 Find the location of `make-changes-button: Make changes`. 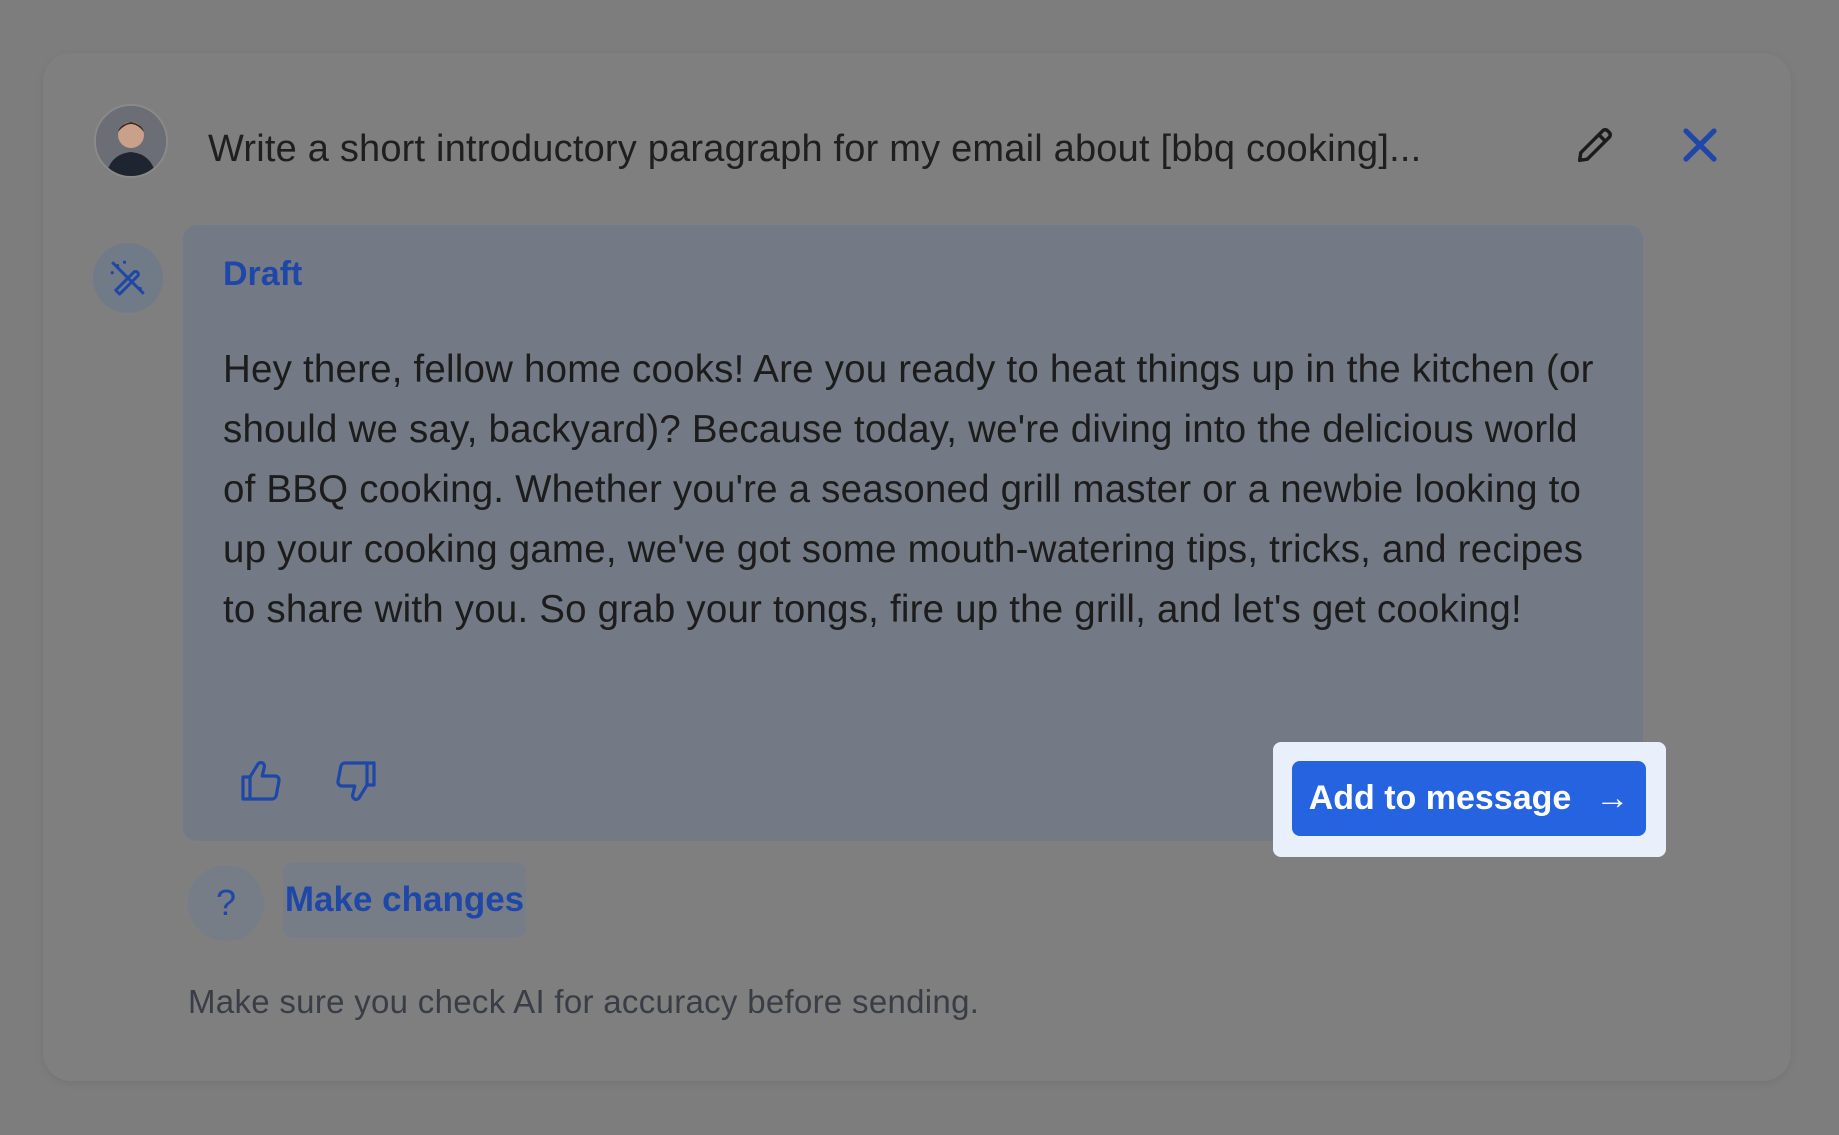

make-changes-button: Make changes is located at coordinates (404, 900).